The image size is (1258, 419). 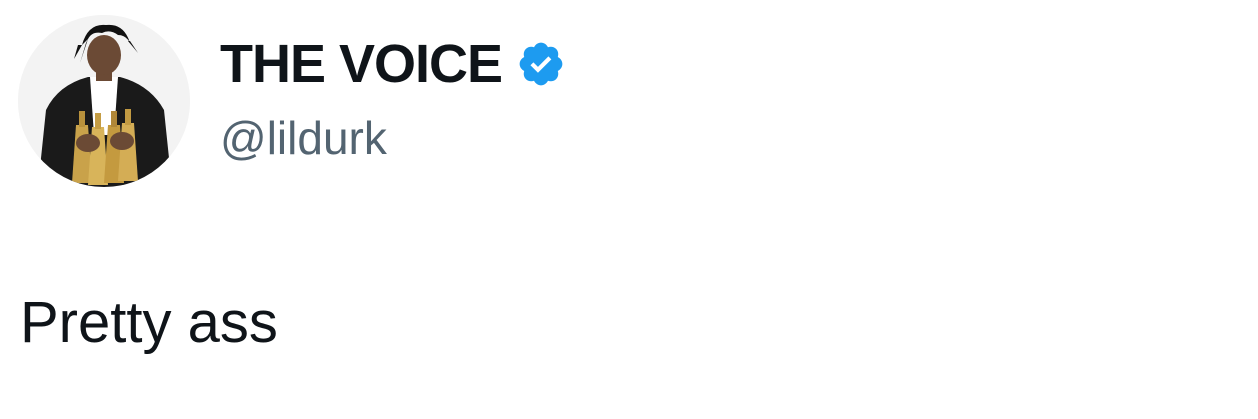 I want to click on tweet-text: Pretty ass, so click(x=149, y=322).